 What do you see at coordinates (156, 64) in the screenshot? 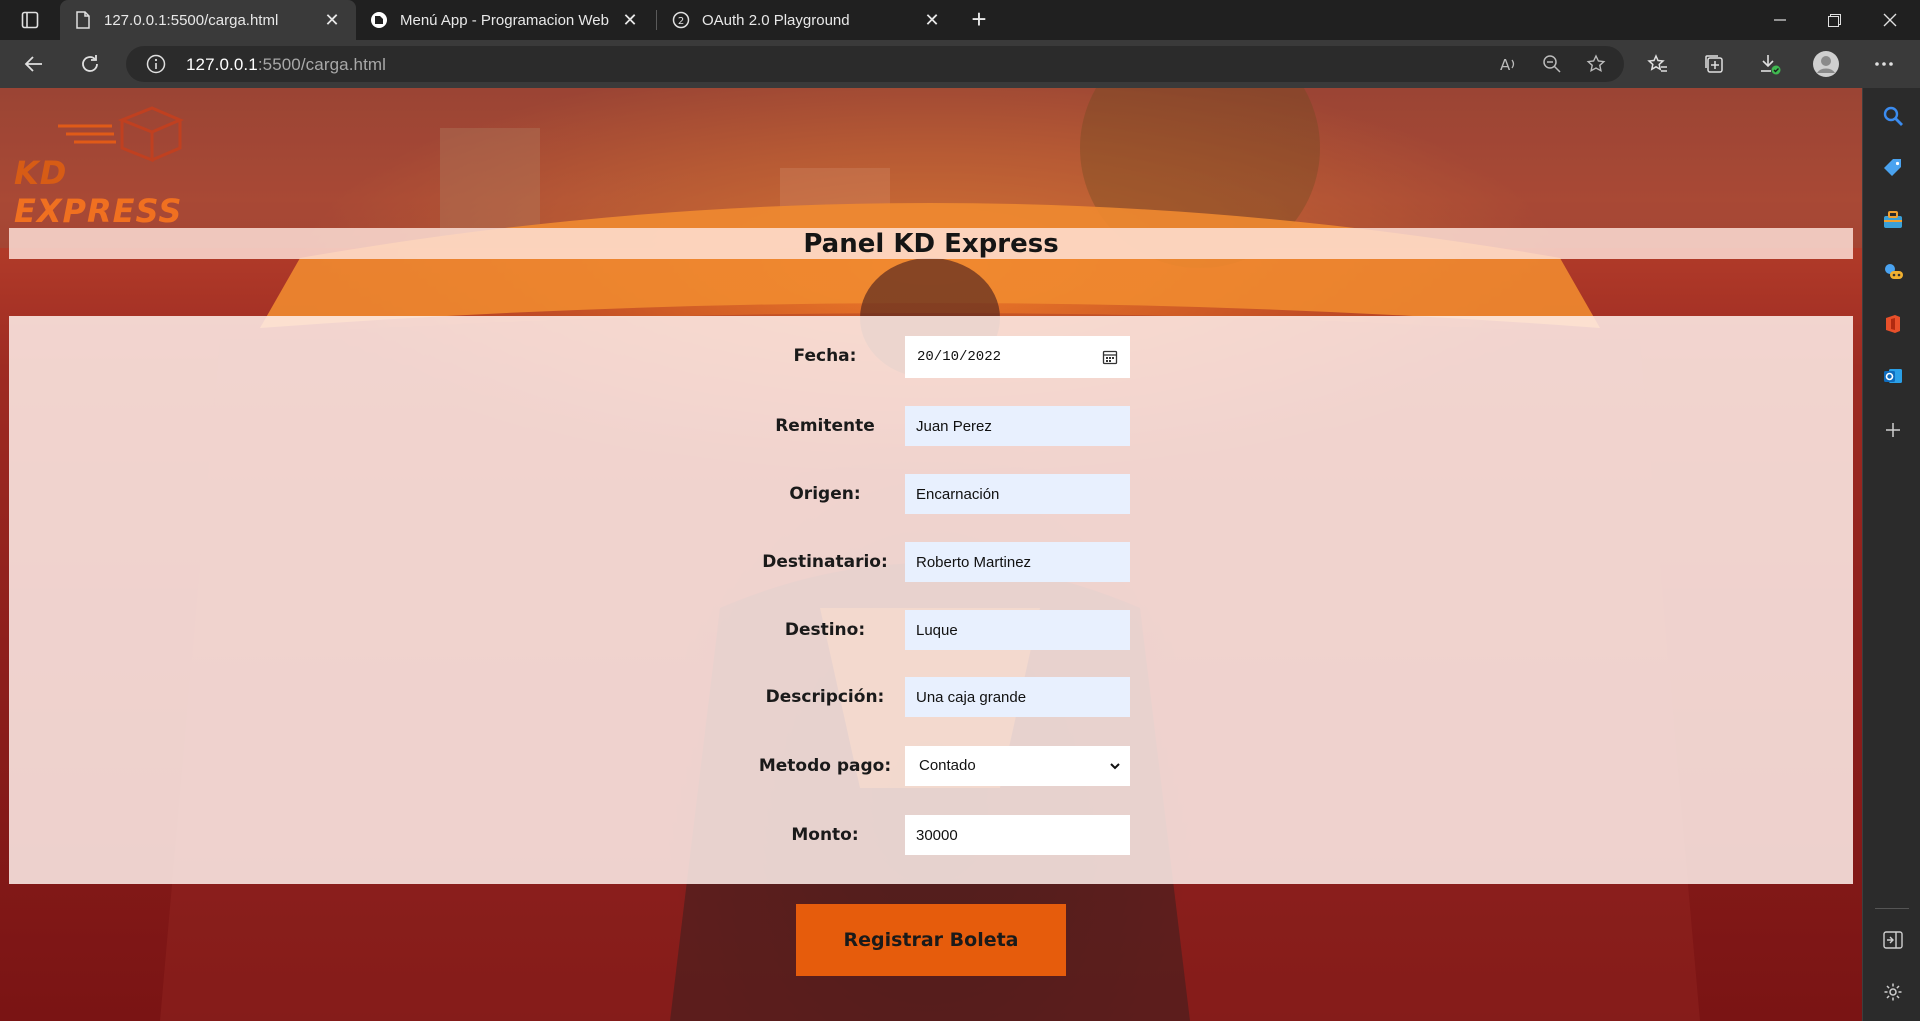
I see `site-info-icon` at bounding box center [156, 64].